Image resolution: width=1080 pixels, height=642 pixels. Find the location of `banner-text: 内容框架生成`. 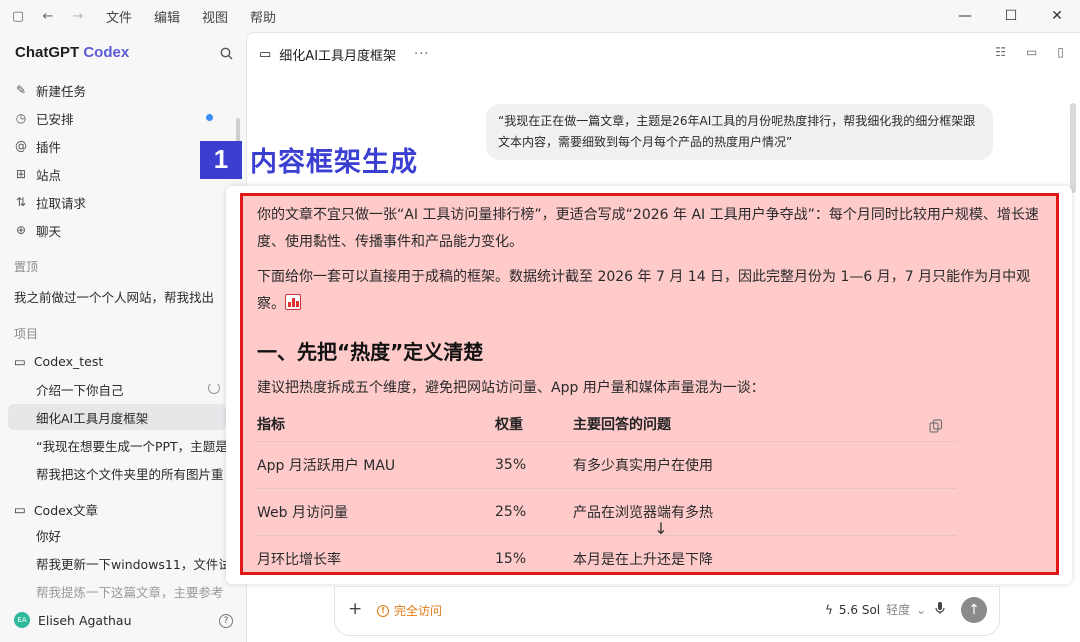

banner-text: 内容框架生成 is located at coordinates (334, 162).